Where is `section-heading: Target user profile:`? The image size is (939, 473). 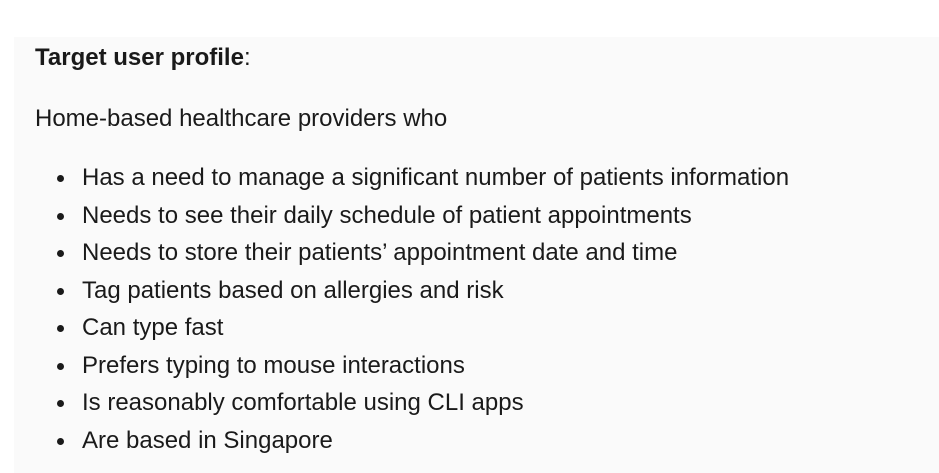 section-heading: Target user profile: is located at coordinates (487, 58).